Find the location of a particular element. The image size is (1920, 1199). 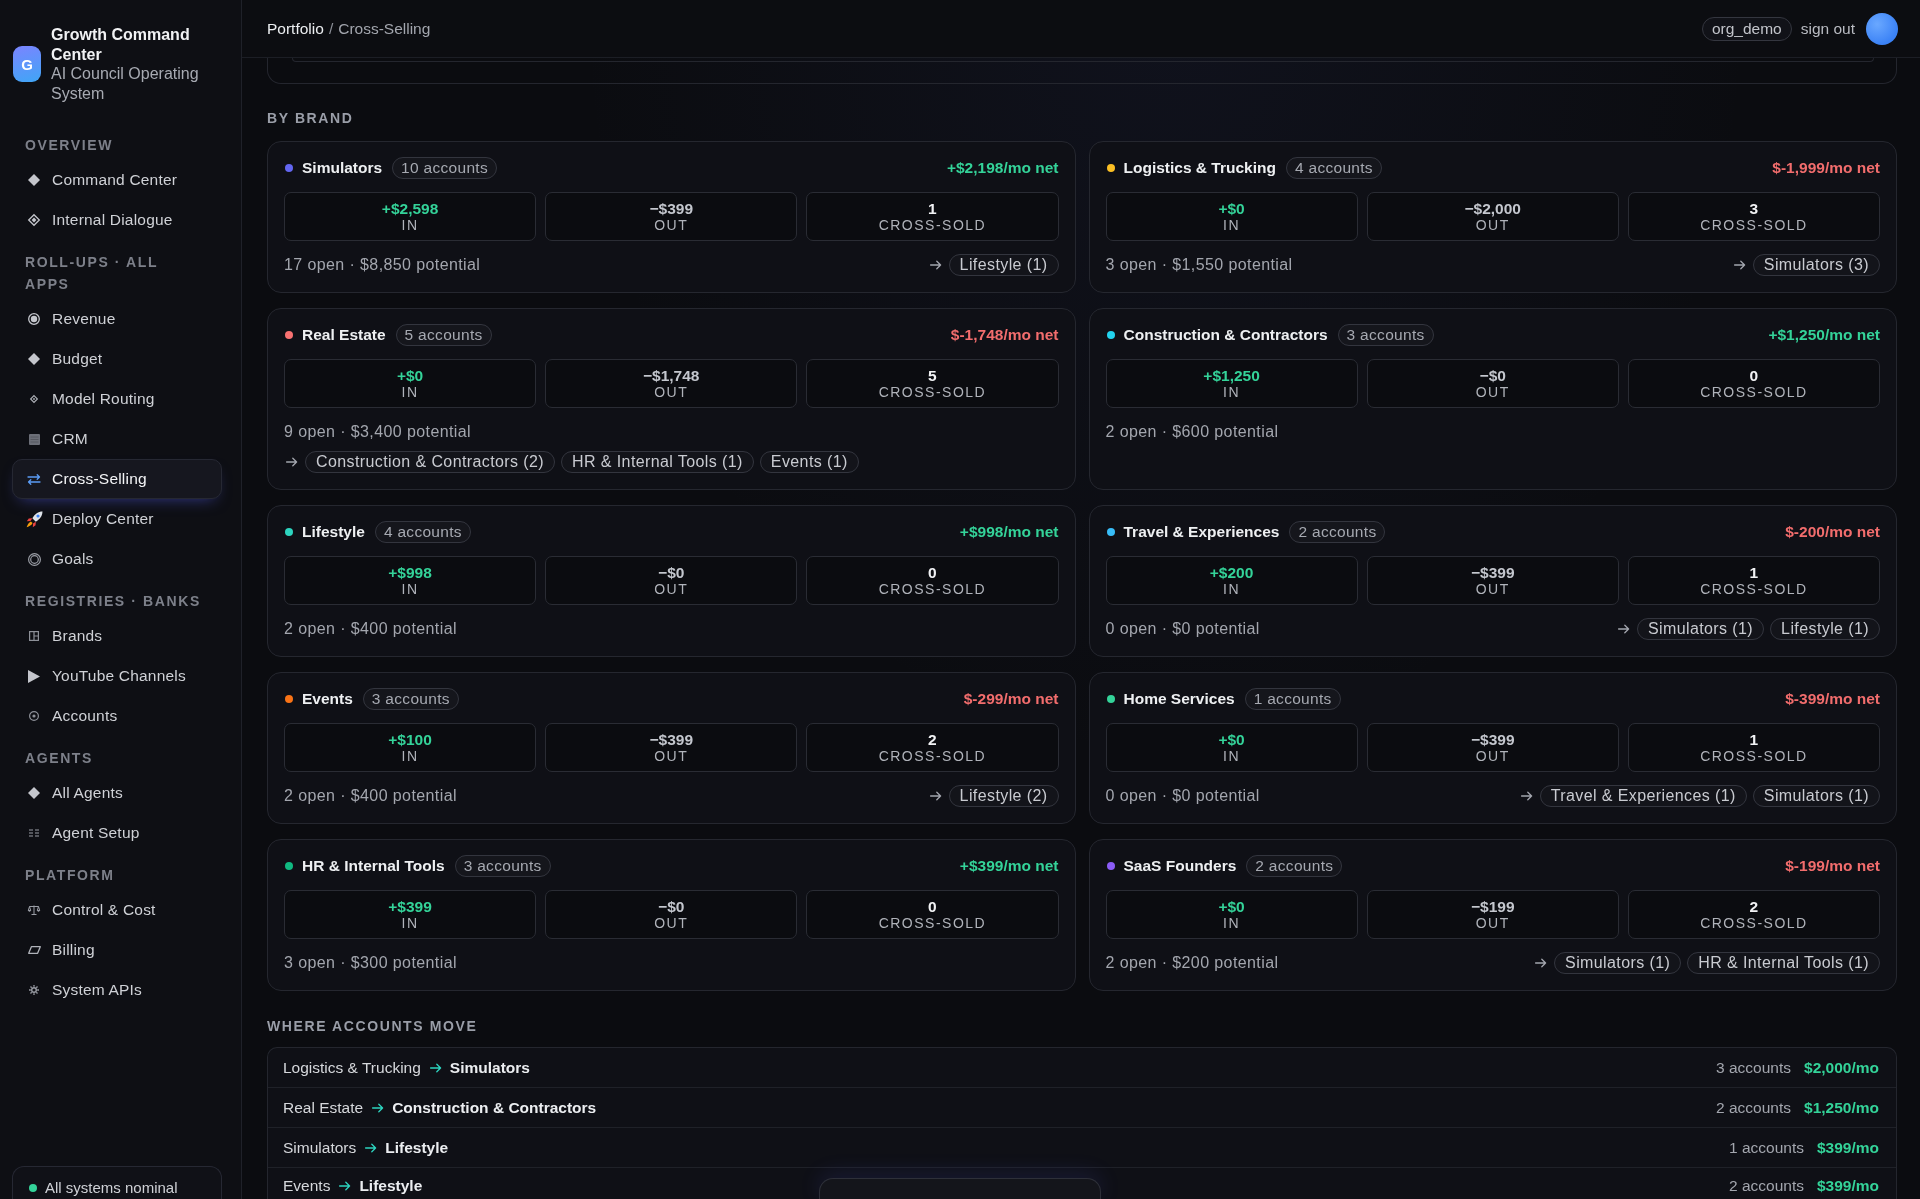

brand-name: Events is located at coordinates (327, 699).